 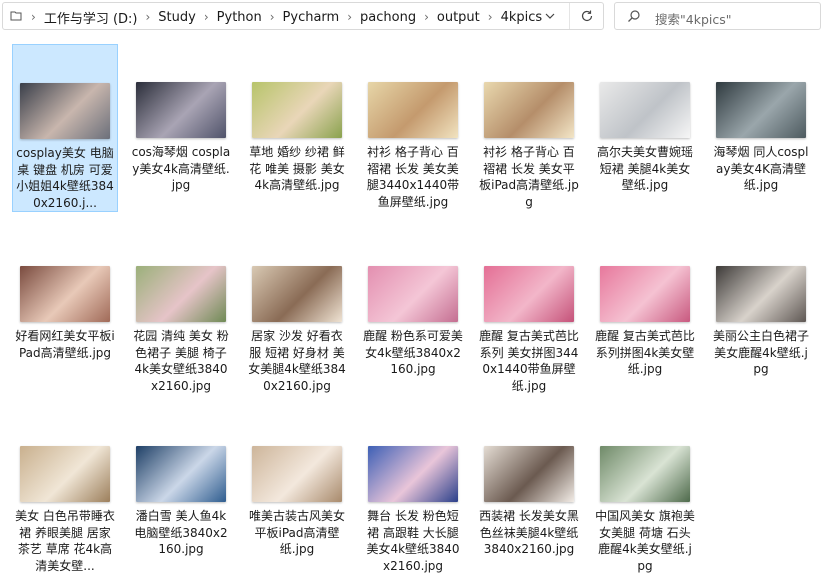 I want to click on folder-location-icon, so click(x=16, y=16).